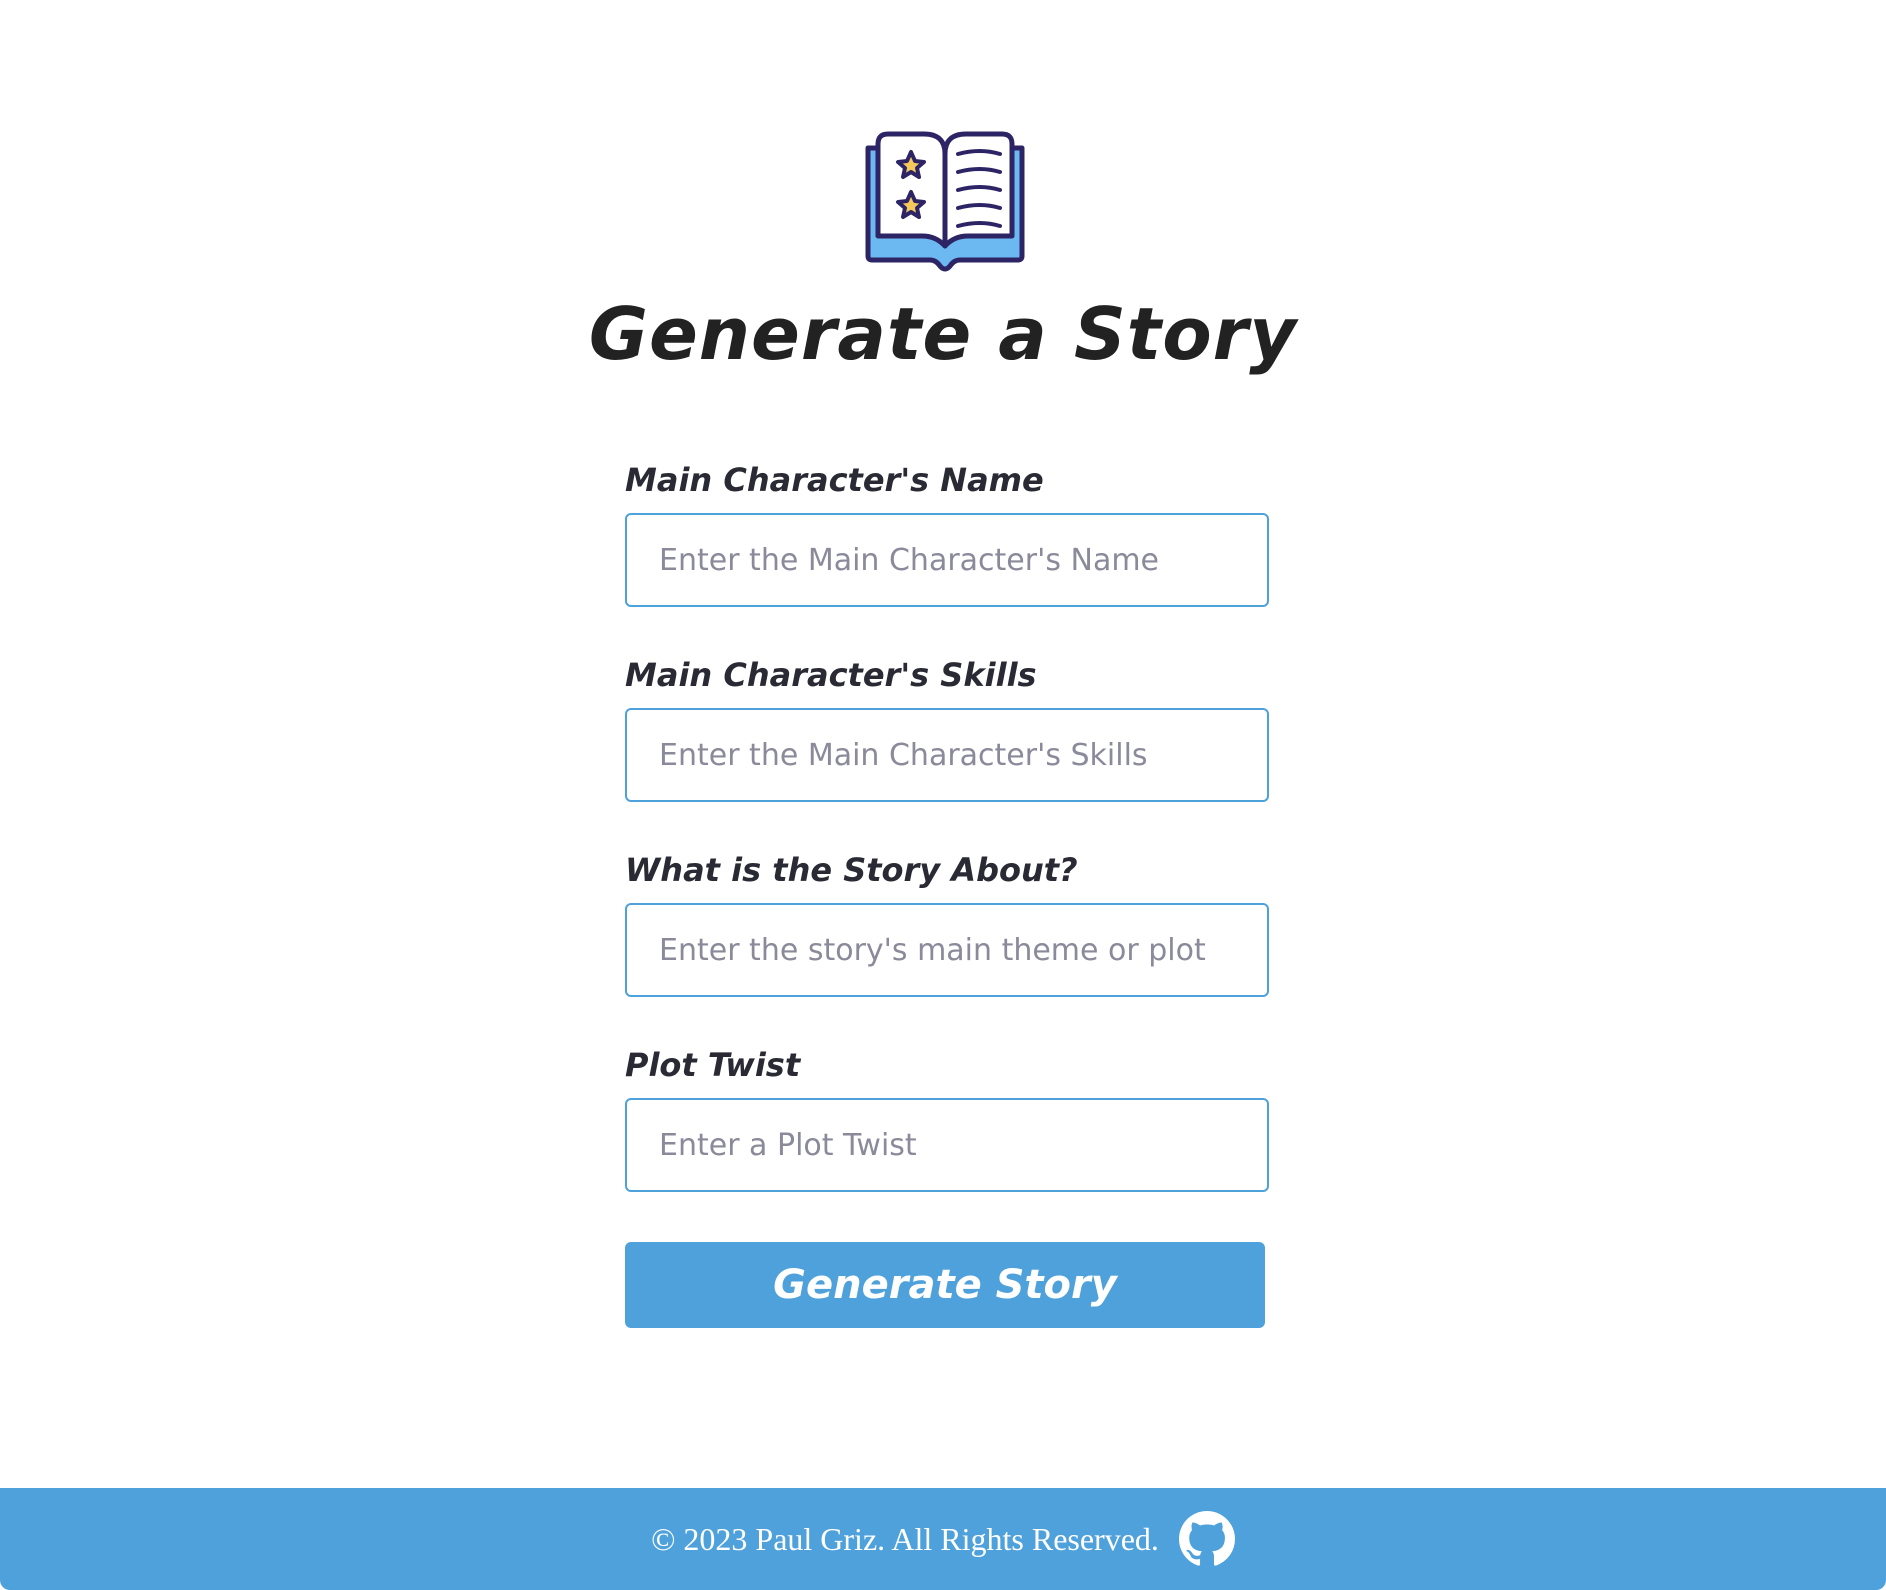  Describe the element at coordinates (947, 1145) in the screenshot. I see `plot-twist-input` at that location.